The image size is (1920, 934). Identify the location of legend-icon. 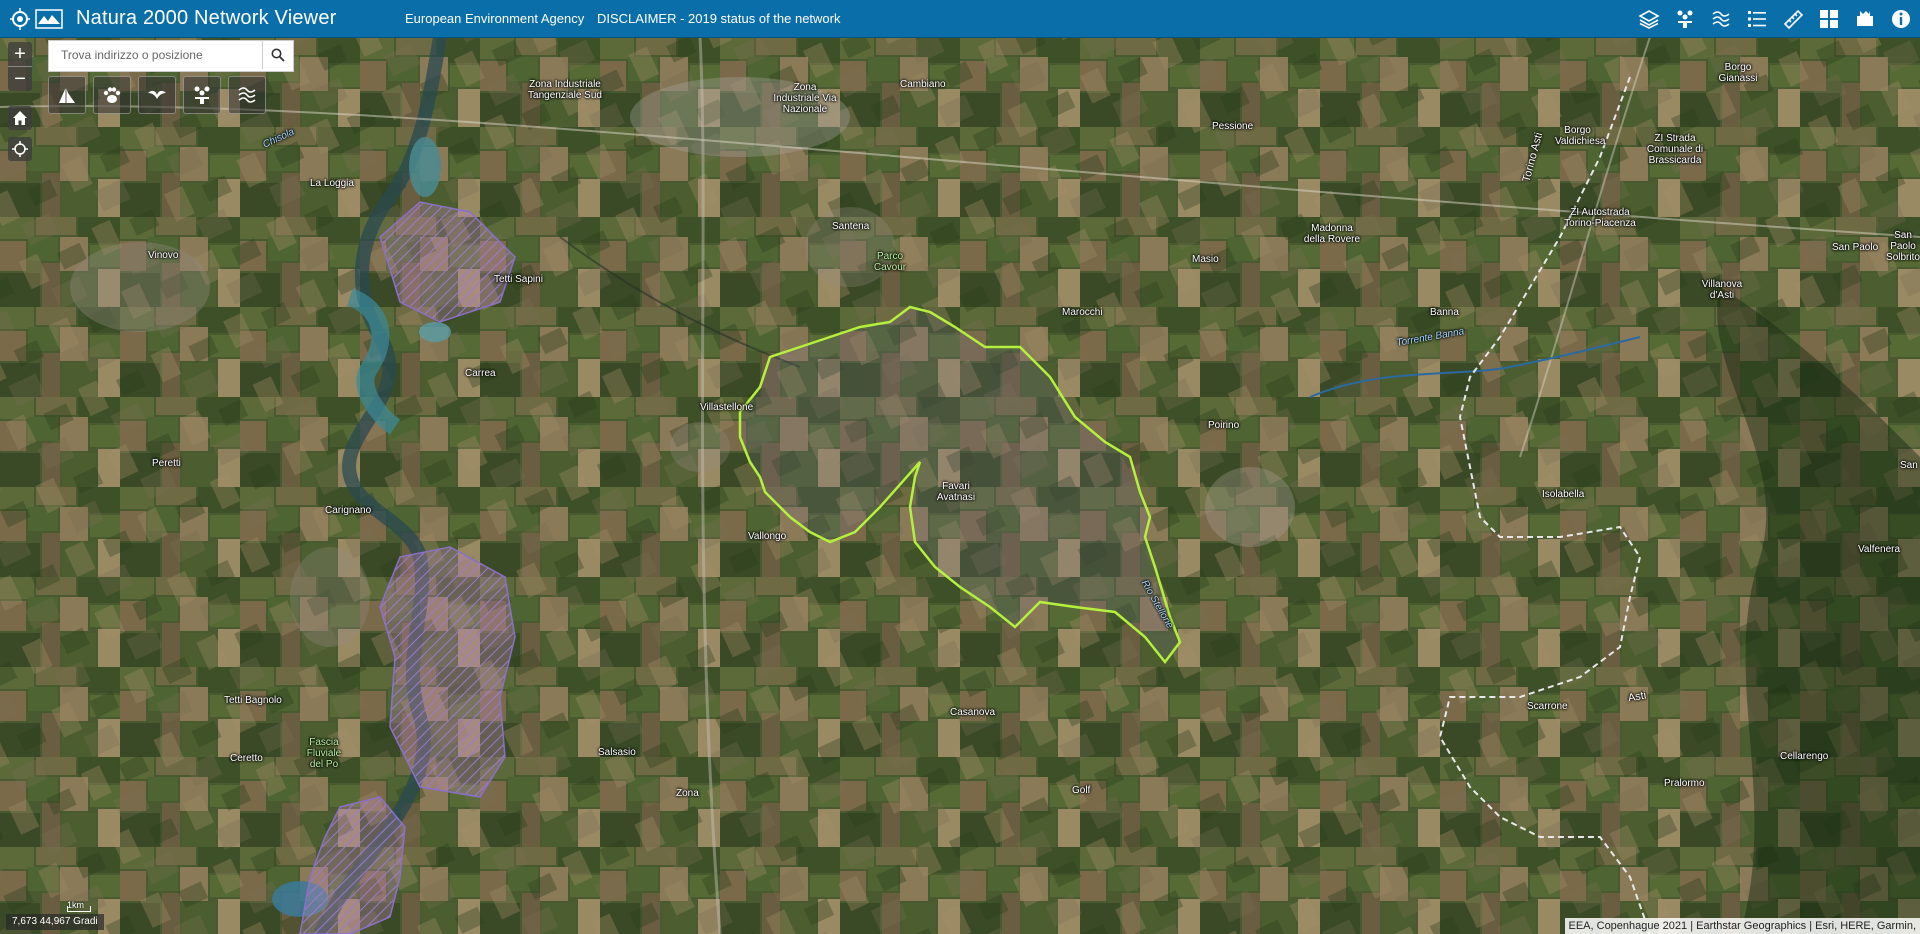
(1757, 19).